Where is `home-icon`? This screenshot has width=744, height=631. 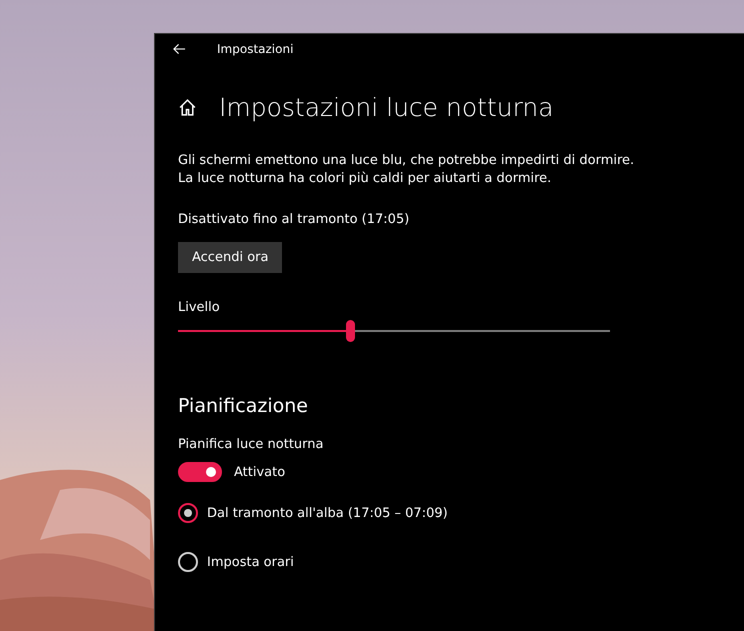
home-icon is located at coordinates (187, 107).